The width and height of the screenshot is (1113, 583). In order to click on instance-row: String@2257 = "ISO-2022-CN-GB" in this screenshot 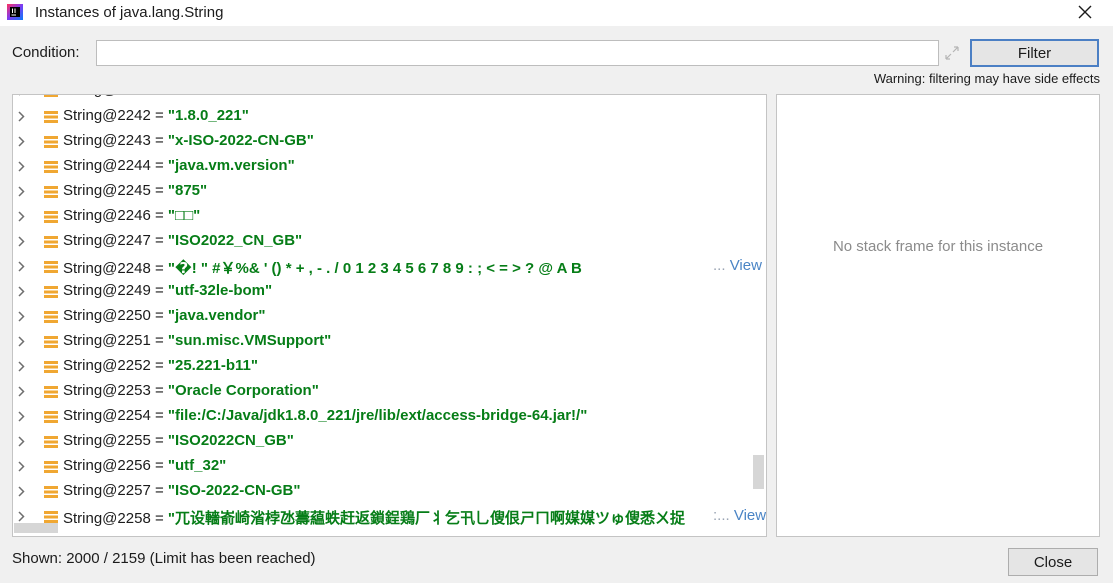, I will do `click(383, 491)`.